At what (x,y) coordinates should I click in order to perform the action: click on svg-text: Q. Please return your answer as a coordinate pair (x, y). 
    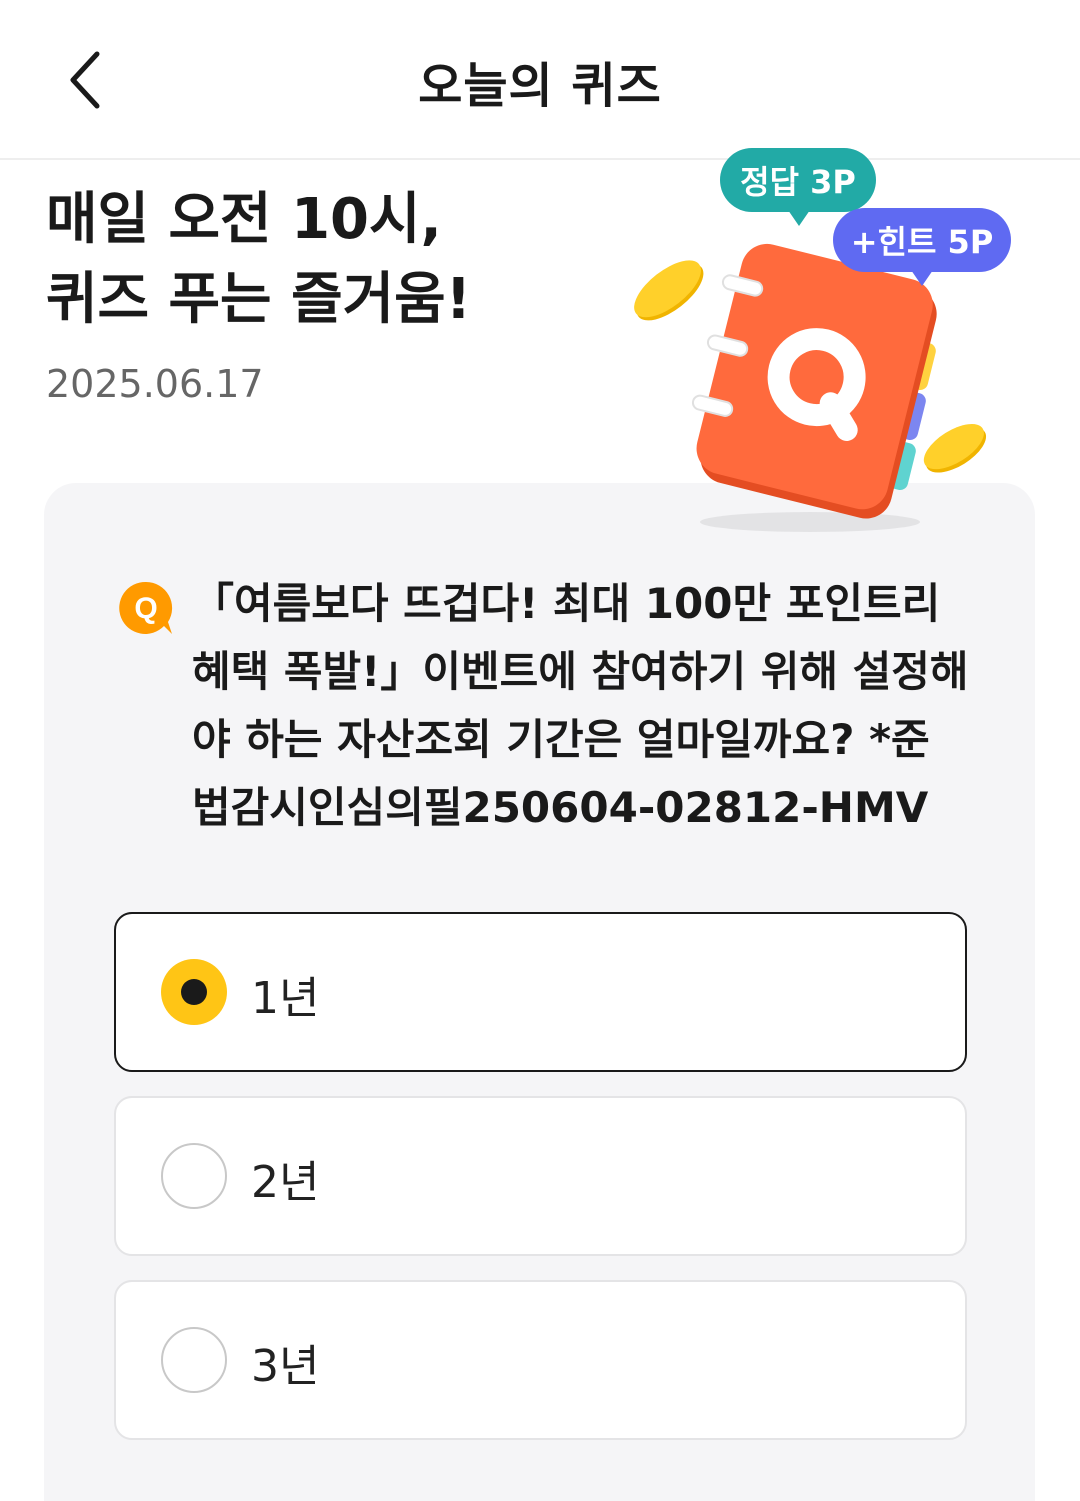
    Looking at the image, I should click on (145, 608).